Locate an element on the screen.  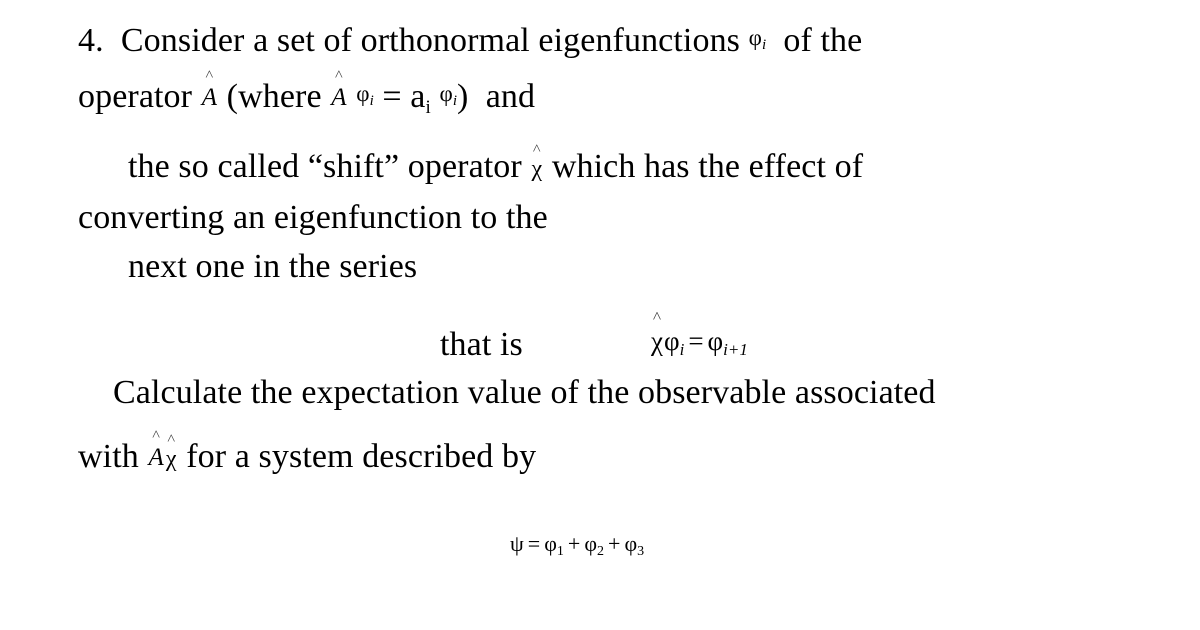
problem-line-8: with ˄ A ˄ χ for a system described by is located at coordinates (307, 451).